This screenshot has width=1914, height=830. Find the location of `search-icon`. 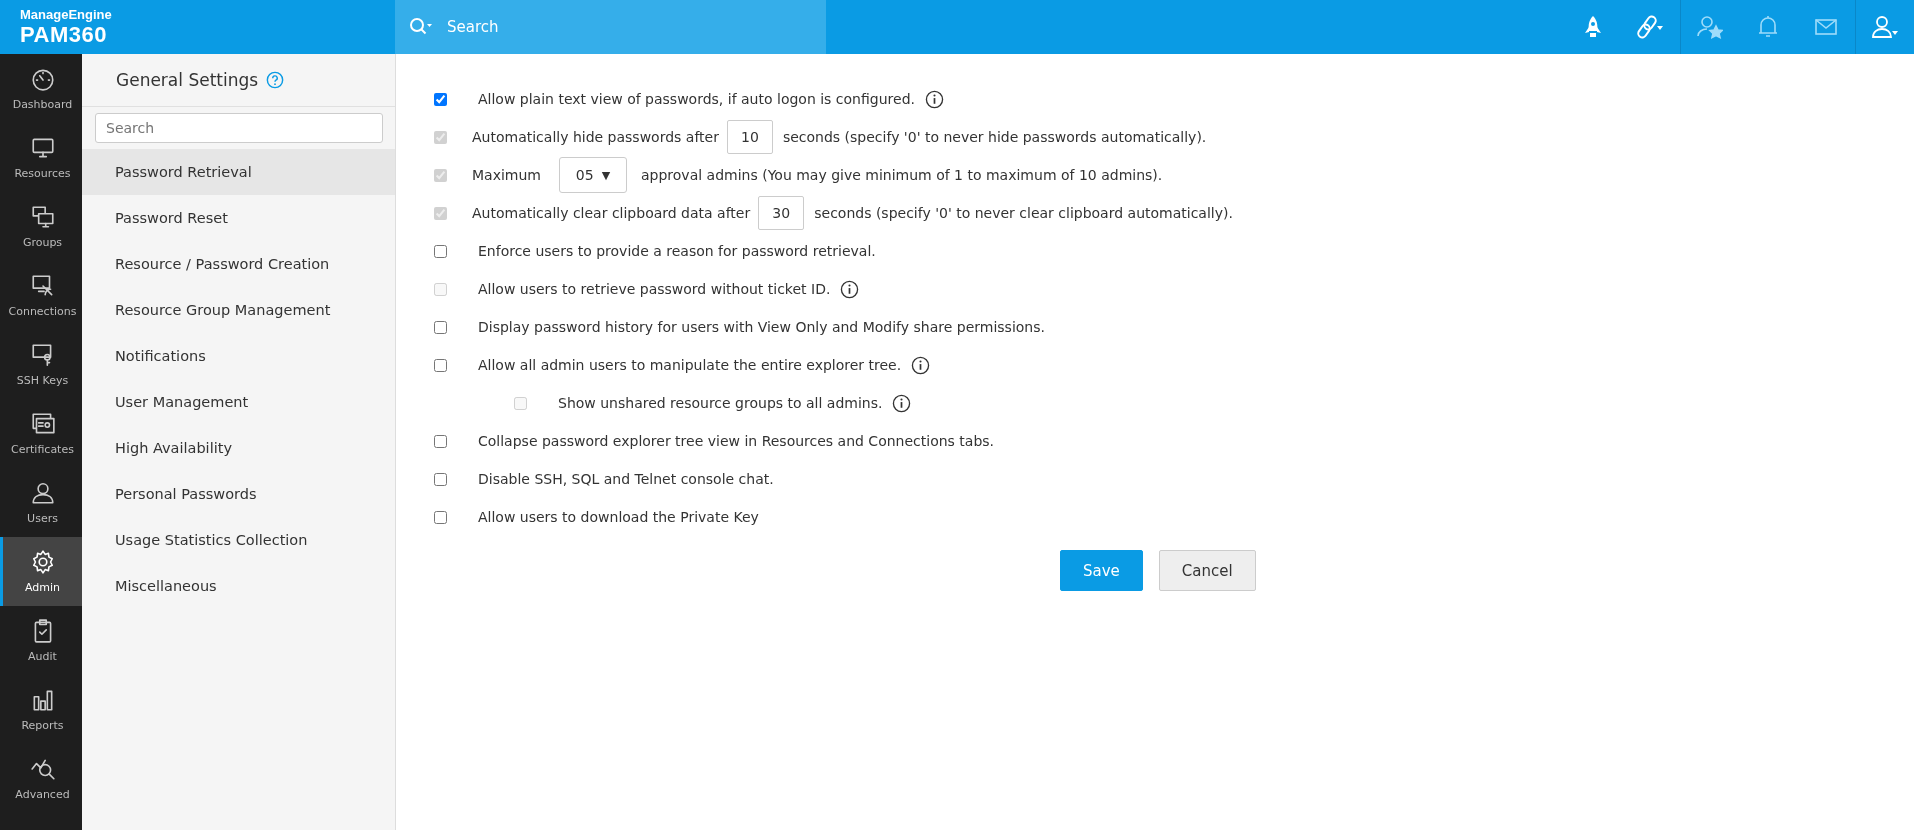

search-icon is located at coordinates (421, 27).